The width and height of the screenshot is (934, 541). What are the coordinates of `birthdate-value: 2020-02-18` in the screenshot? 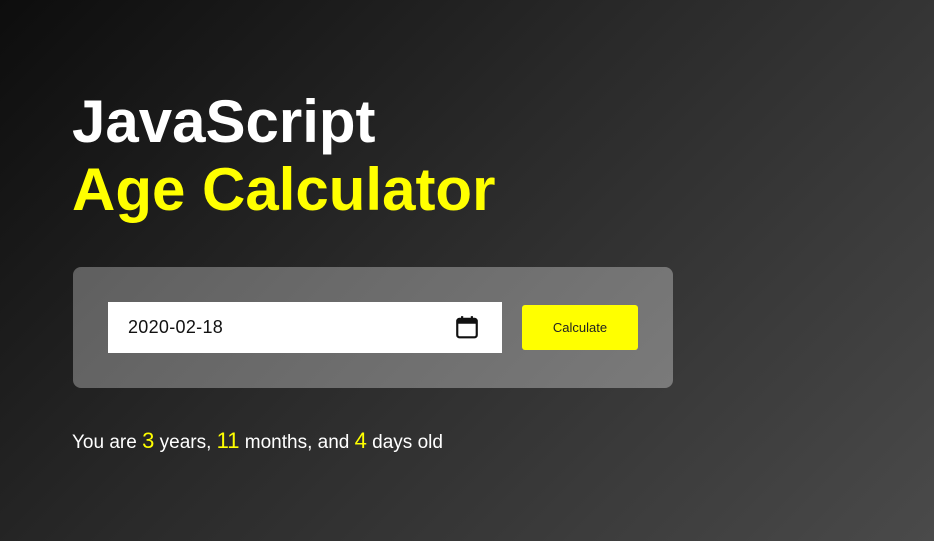 It's located at (176, 327).